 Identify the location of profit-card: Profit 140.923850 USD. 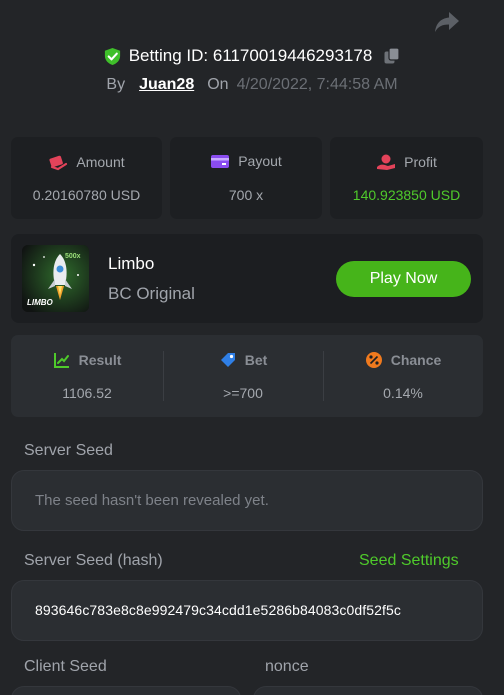
(406, 178).